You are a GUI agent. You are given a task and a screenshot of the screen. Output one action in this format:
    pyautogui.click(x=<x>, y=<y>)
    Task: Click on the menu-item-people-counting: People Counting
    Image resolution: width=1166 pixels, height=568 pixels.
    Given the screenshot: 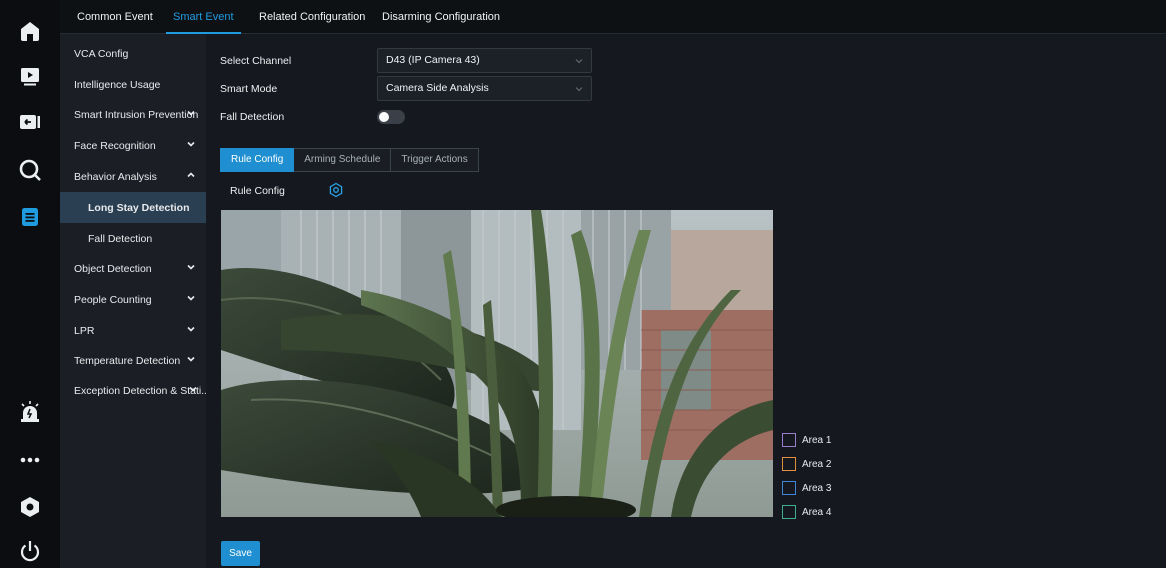 What is the action you would take?
    pyautogui.click(x=133, y=299)
    